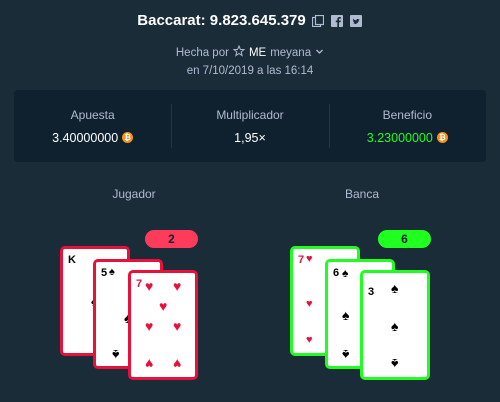  What do you see at coordinates (336, 273) in the screenshot?
I see `card-rank: 6` at bounding box center [336, 273].